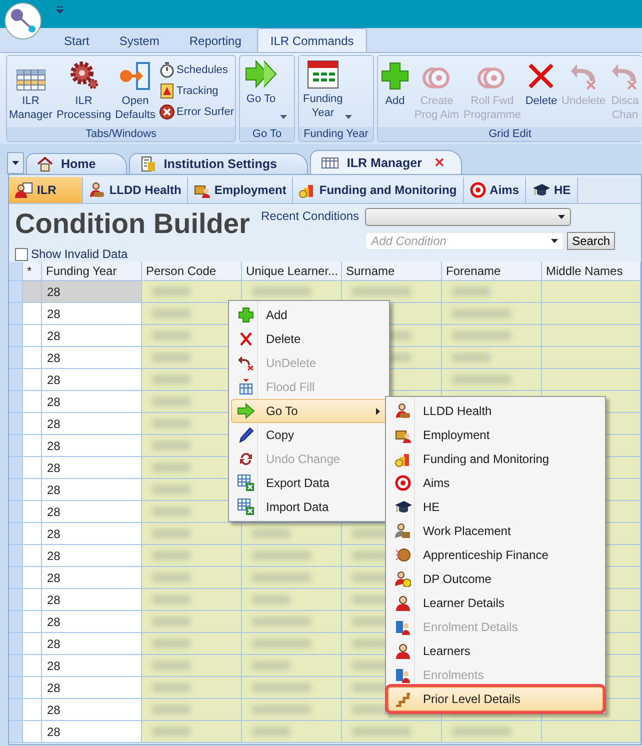 The image size is (642, 746). What do you see at coordinates (84, 92) in the screenshot?
I see `ribbon-button: ILR Processing` at bounding box center [84, 92].